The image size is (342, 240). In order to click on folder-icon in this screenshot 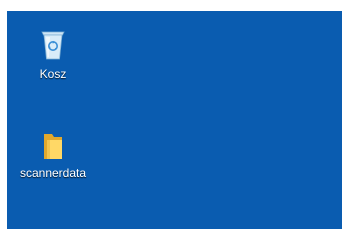, I will do `click(53, 146)`.